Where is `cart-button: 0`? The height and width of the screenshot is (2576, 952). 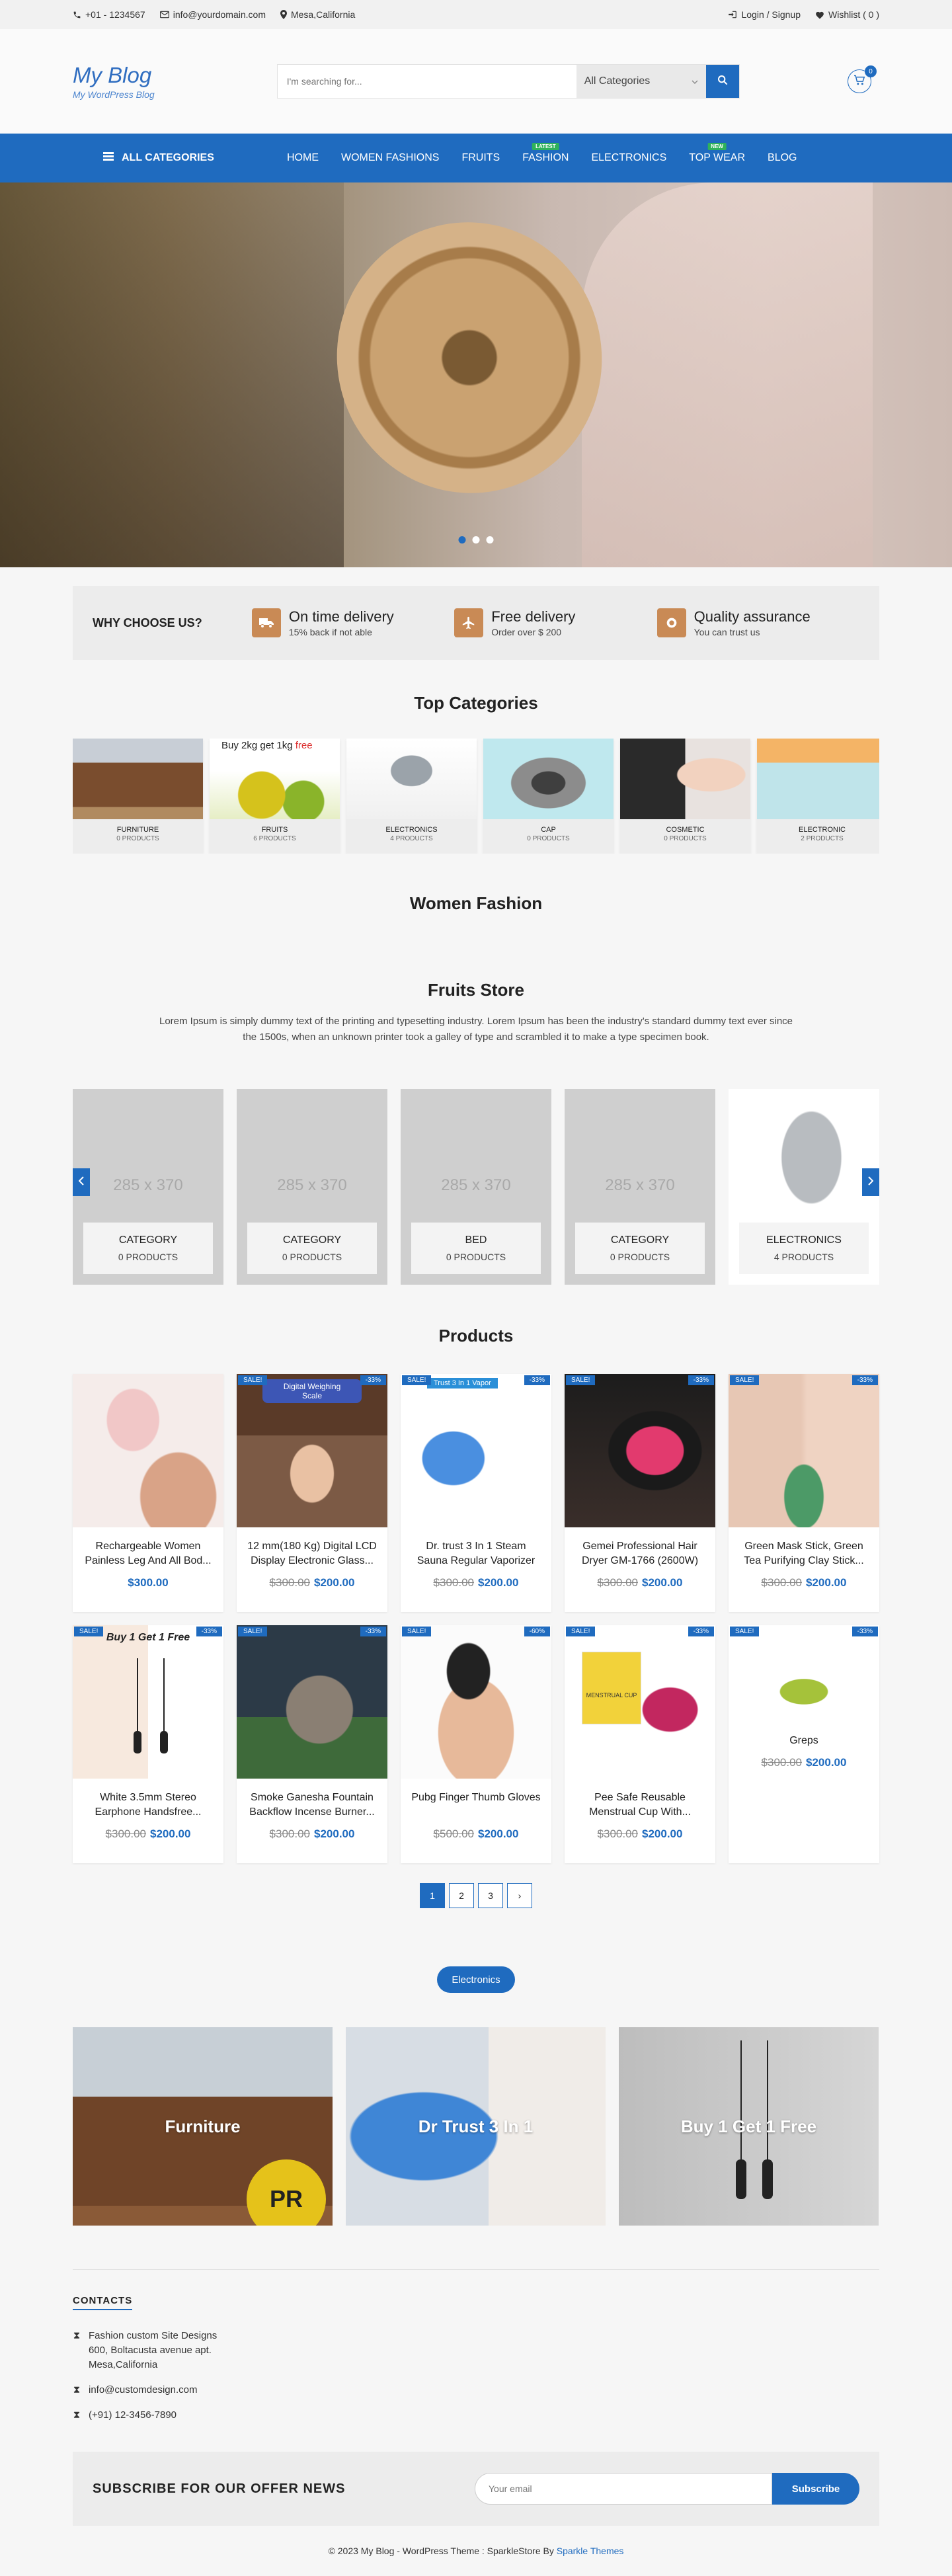 cart-button: 0 is located at coordinates (862, 79).